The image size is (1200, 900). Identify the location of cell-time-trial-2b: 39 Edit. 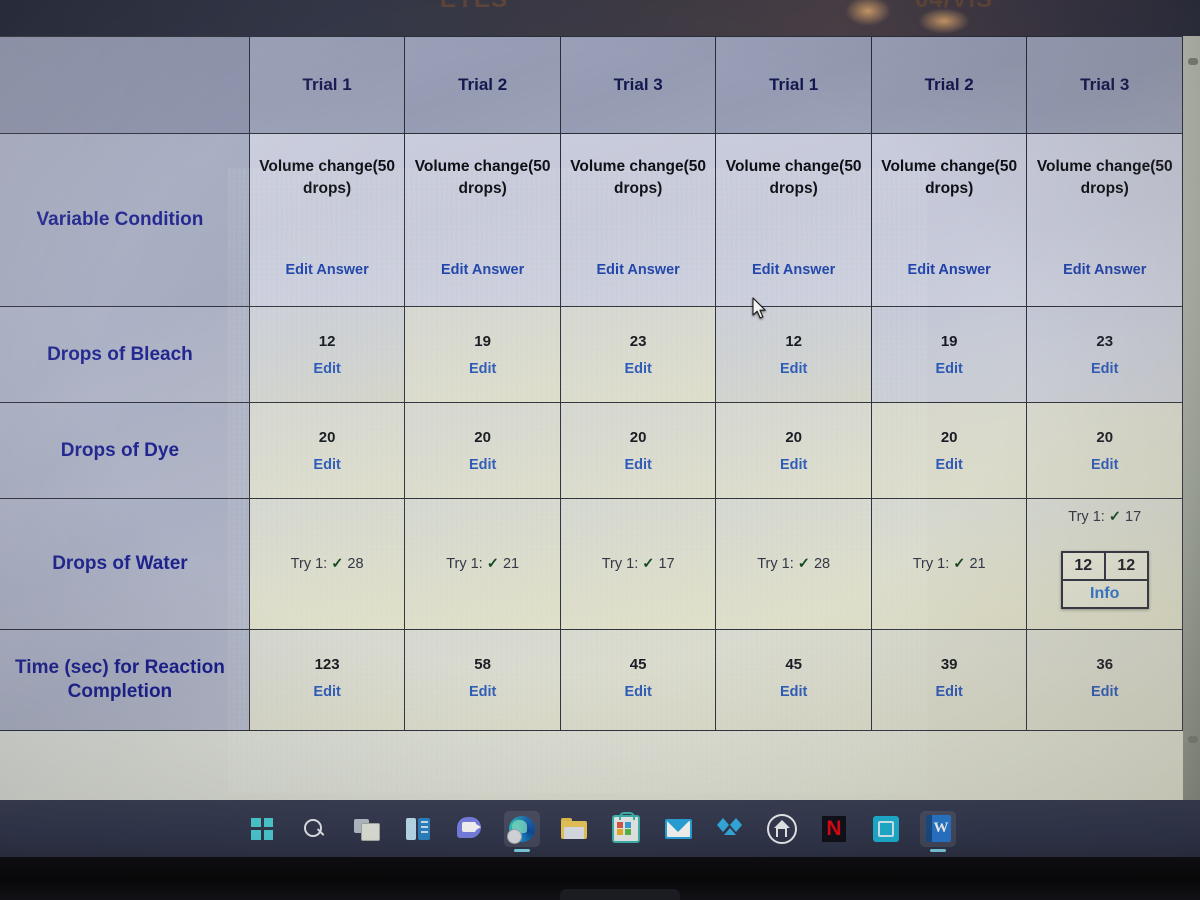
(949, 680).